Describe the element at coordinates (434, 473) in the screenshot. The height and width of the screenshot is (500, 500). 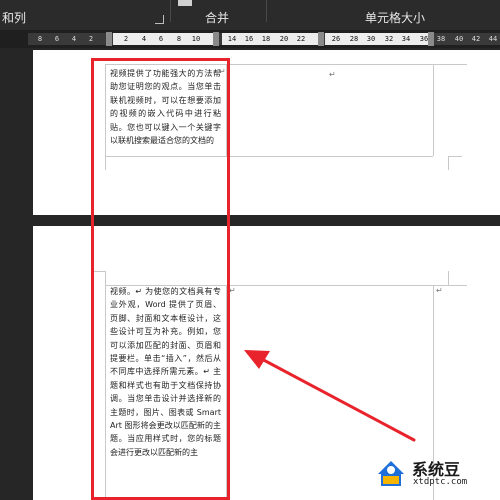
I see `watermark: 系统豆 xtdptc.com` at that location.